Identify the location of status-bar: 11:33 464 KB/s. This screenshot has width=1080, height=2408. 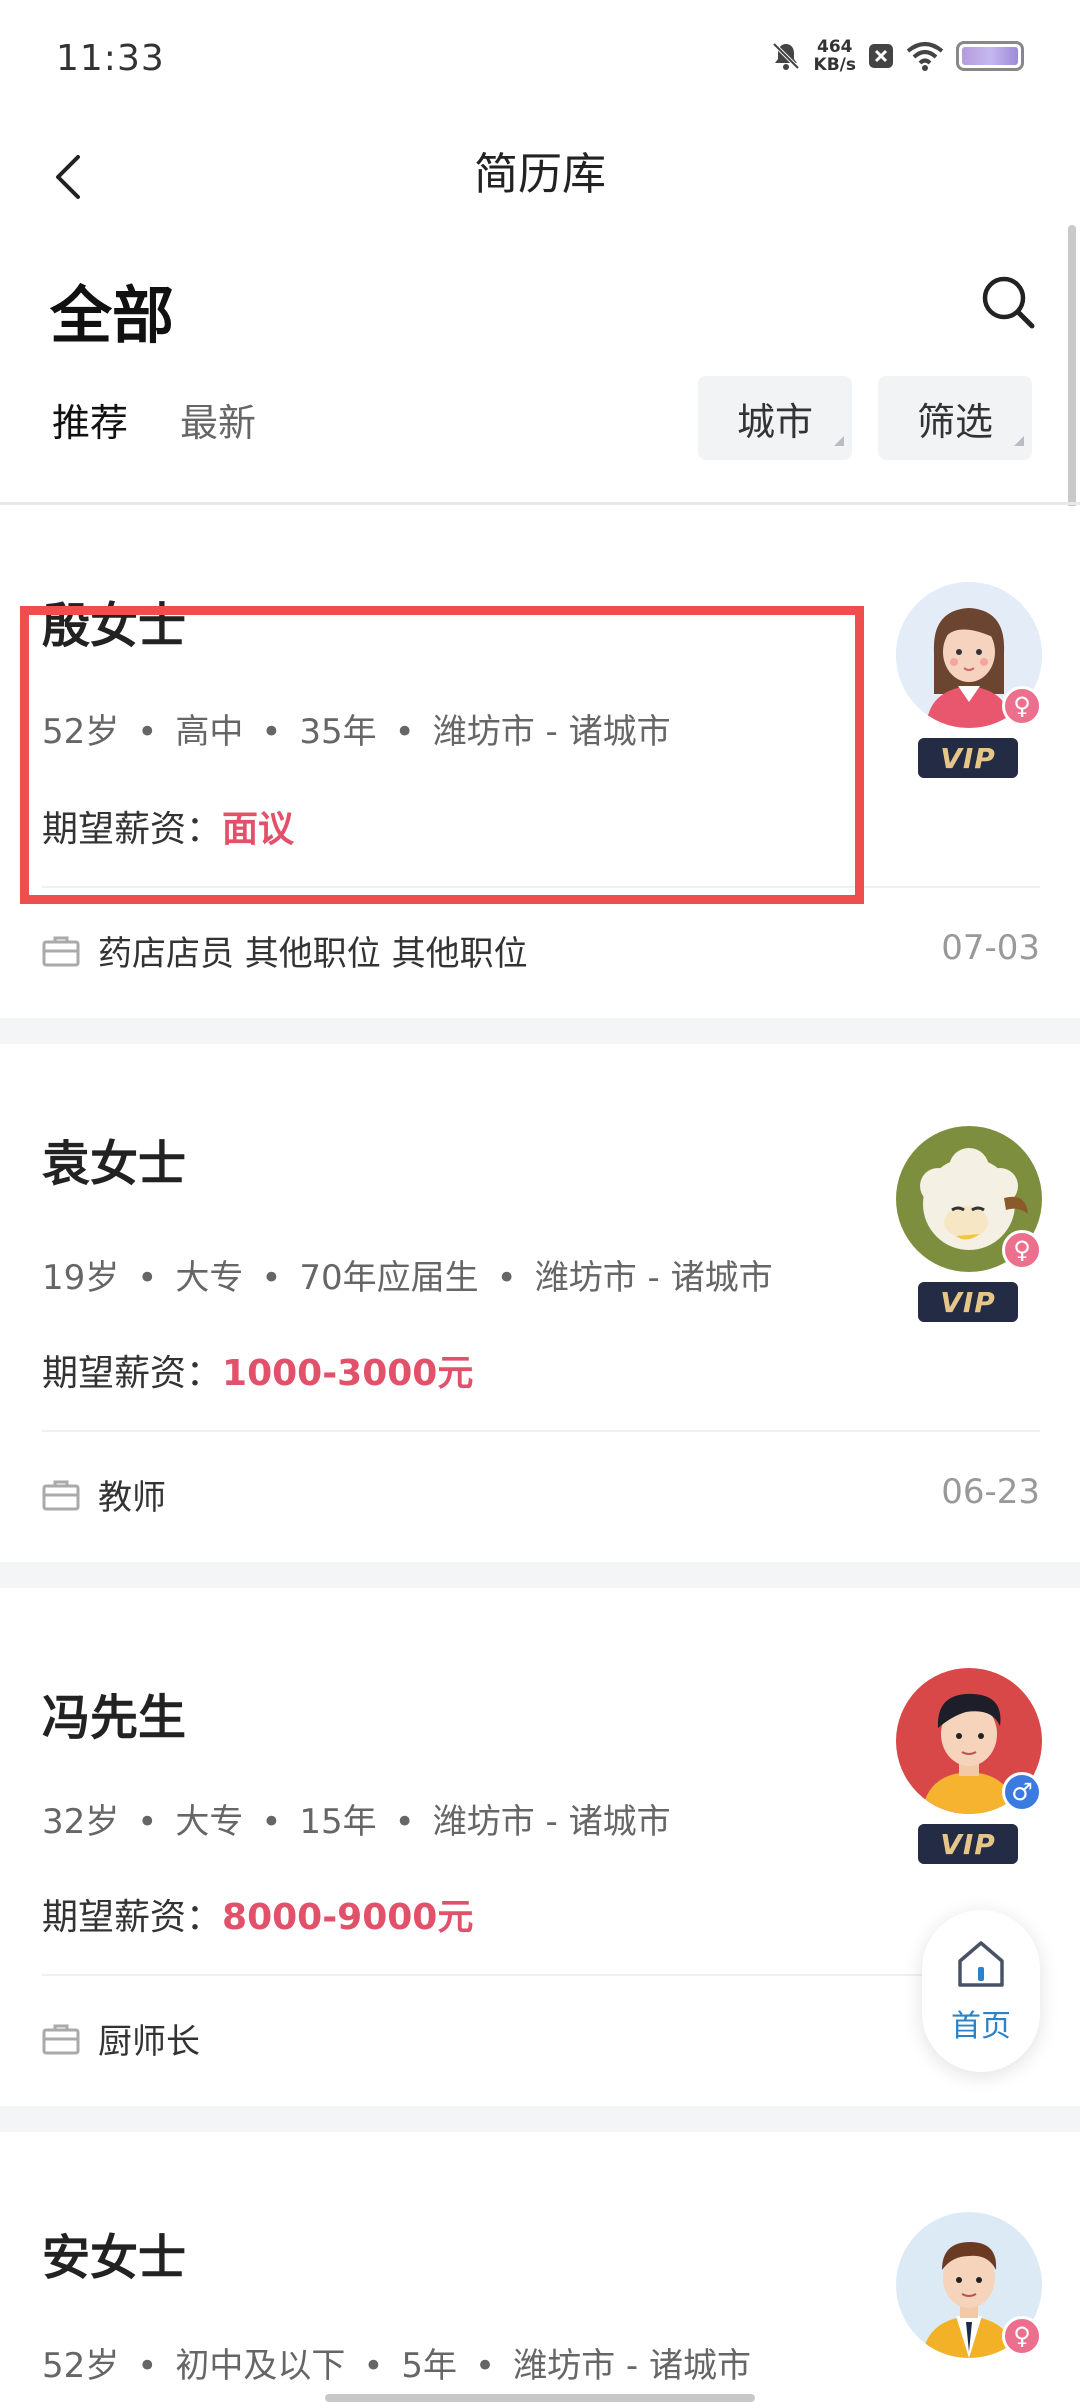
(540, 62).